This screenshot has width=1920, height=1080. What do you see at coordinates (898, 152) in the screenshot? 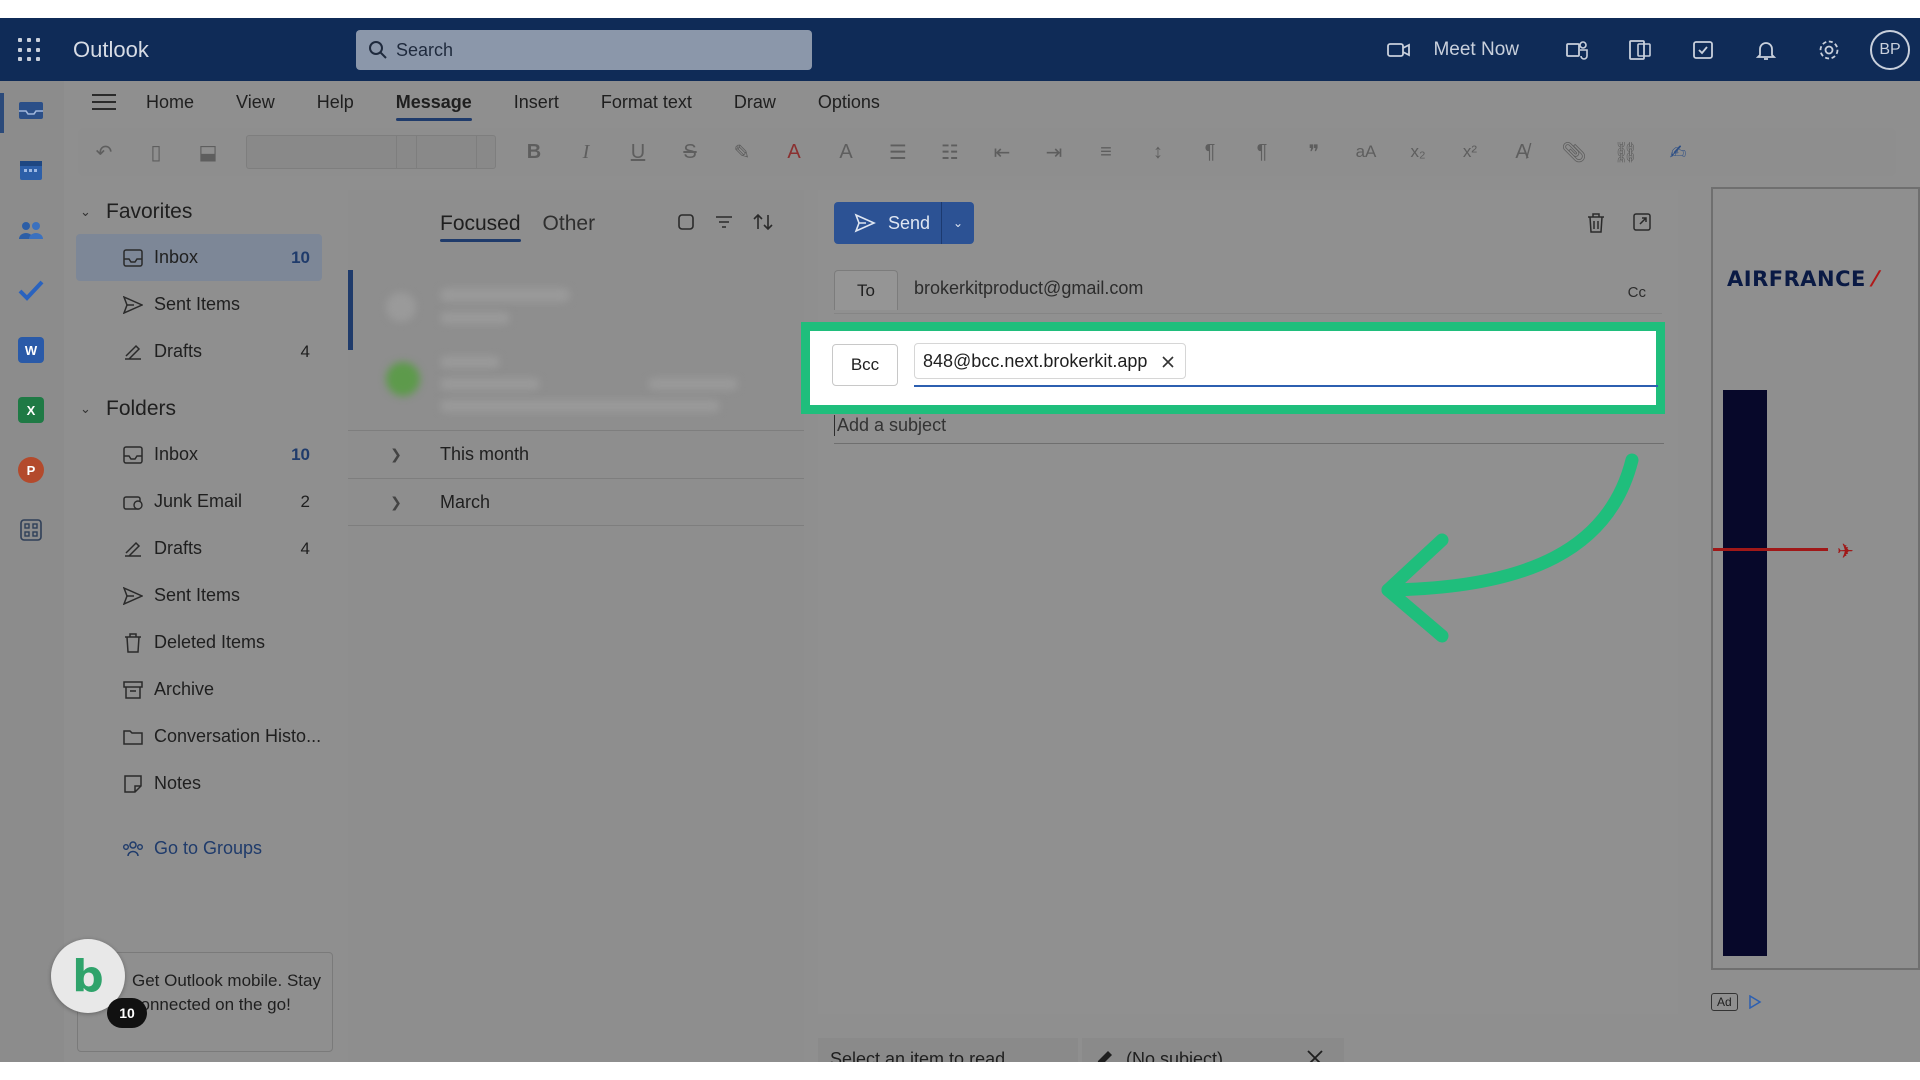
I see `bullets-icon: ☰` at bounding box center [898, 152].